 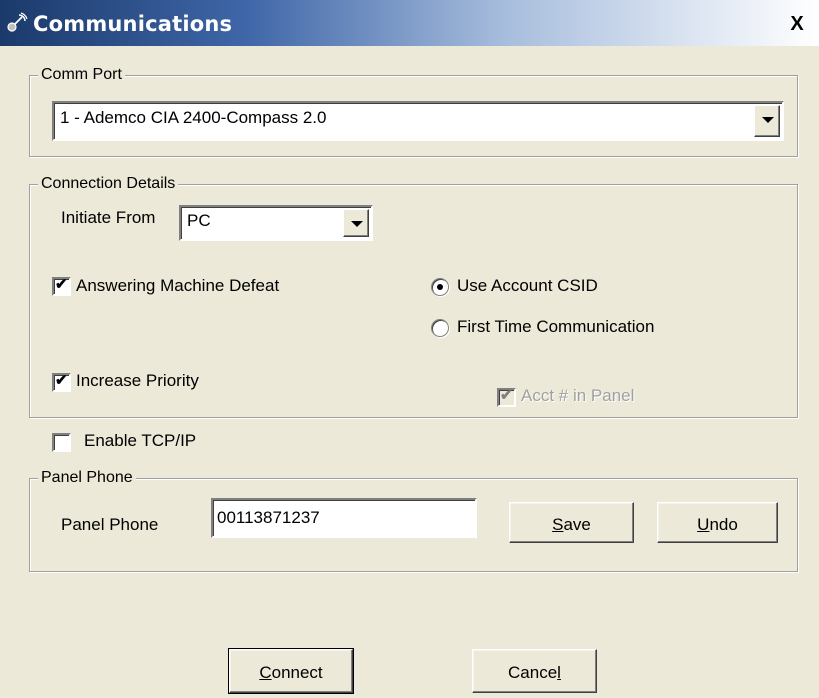 I want to click on first-time-communication-label: First Time Communication, so click(x=555, y=327).